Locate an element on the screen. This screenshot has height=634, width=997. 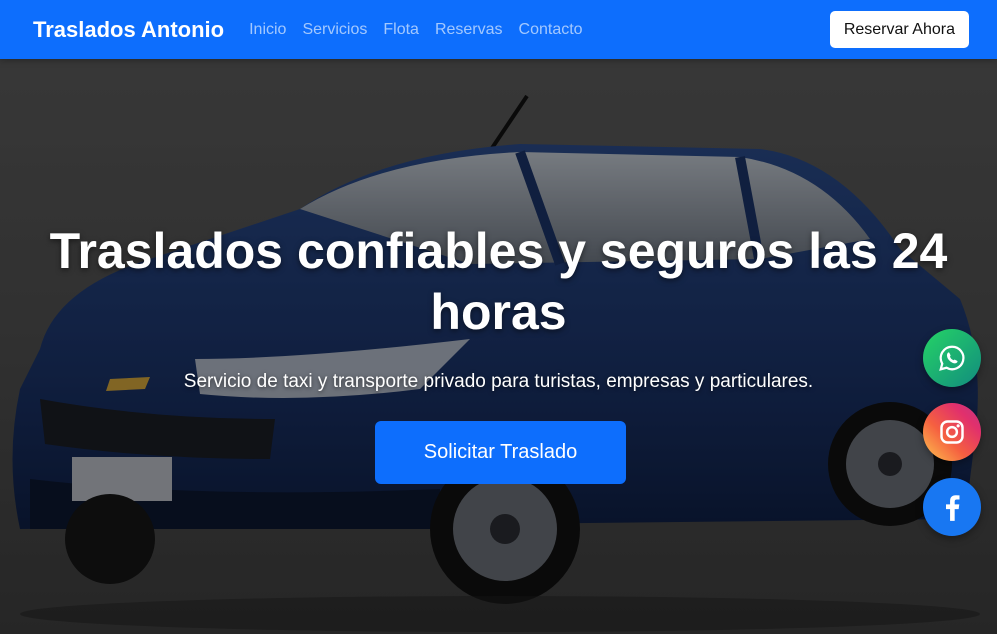
whatsapp-icon is located at coordinates (952, 358).